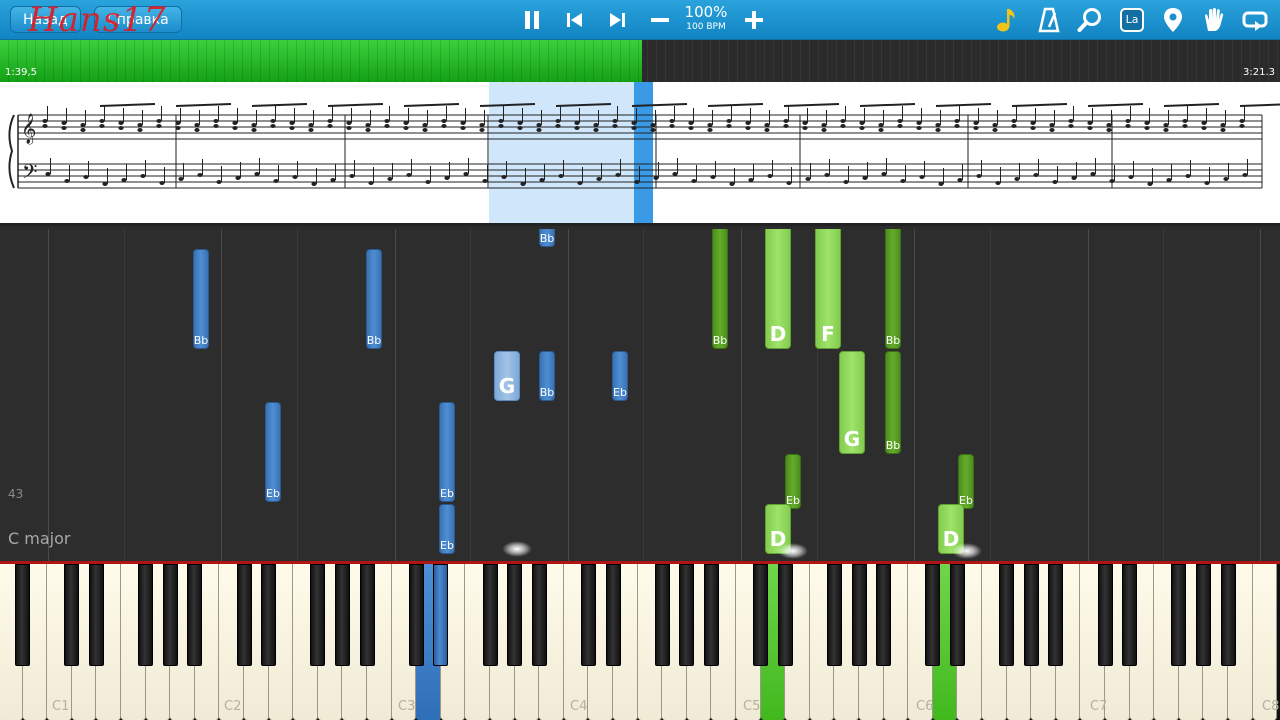 Image resolution: width=1280 pixels, height=720 pixels. Describe the element at coordinates (16, 494) in the screenshot. I see `row-number: 43` at that location.